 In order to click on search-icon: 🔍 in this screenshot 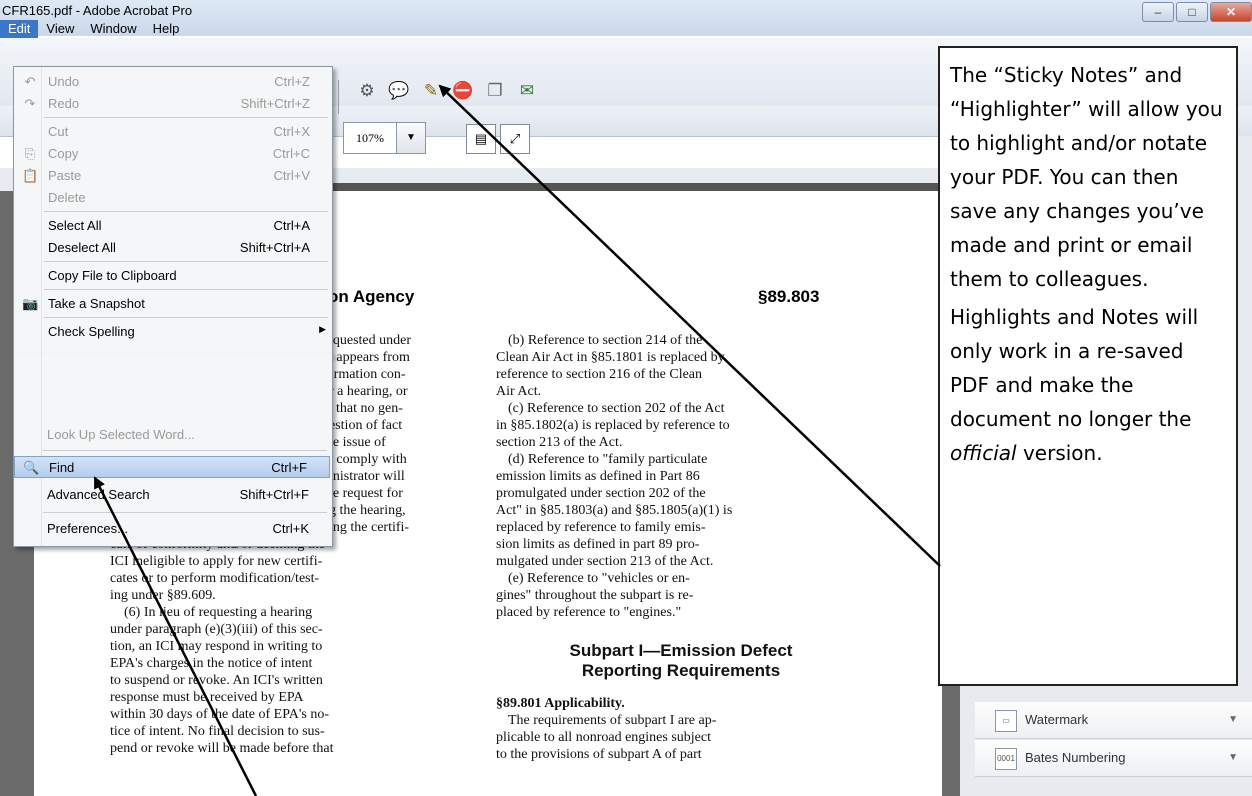, I will do `click(31, 467)`.